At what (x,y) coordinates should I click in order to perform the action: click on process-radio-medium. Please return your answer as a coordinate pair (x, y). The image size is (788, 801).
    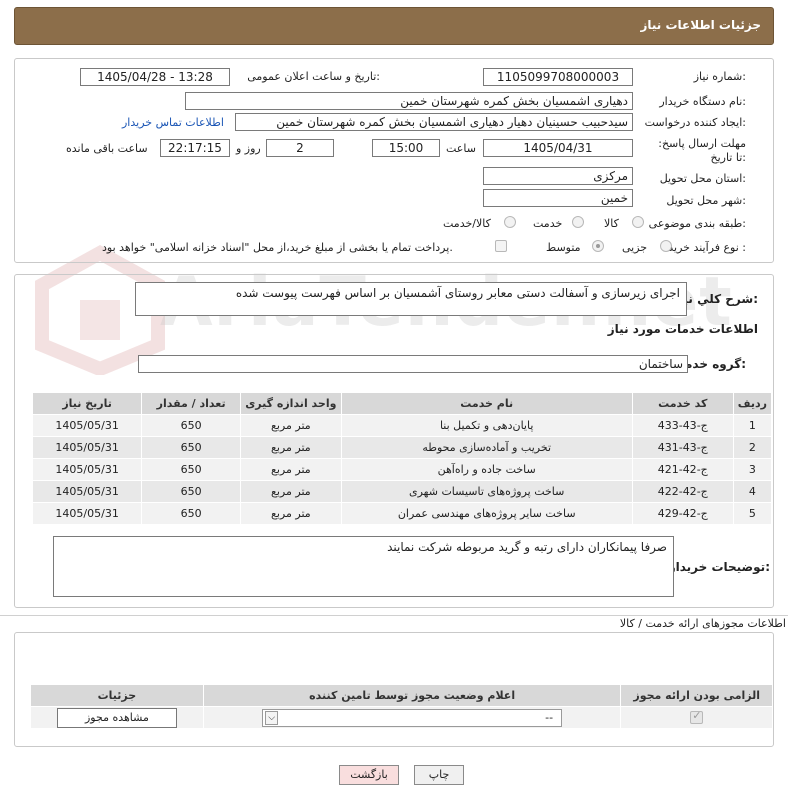
    Looking at the image, I should click on (598, 246).